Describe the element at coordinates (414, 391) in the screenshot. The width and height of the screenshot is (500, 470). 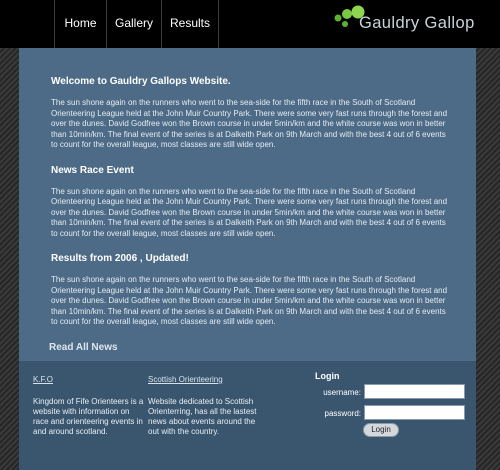
I see `username-input` at that location.